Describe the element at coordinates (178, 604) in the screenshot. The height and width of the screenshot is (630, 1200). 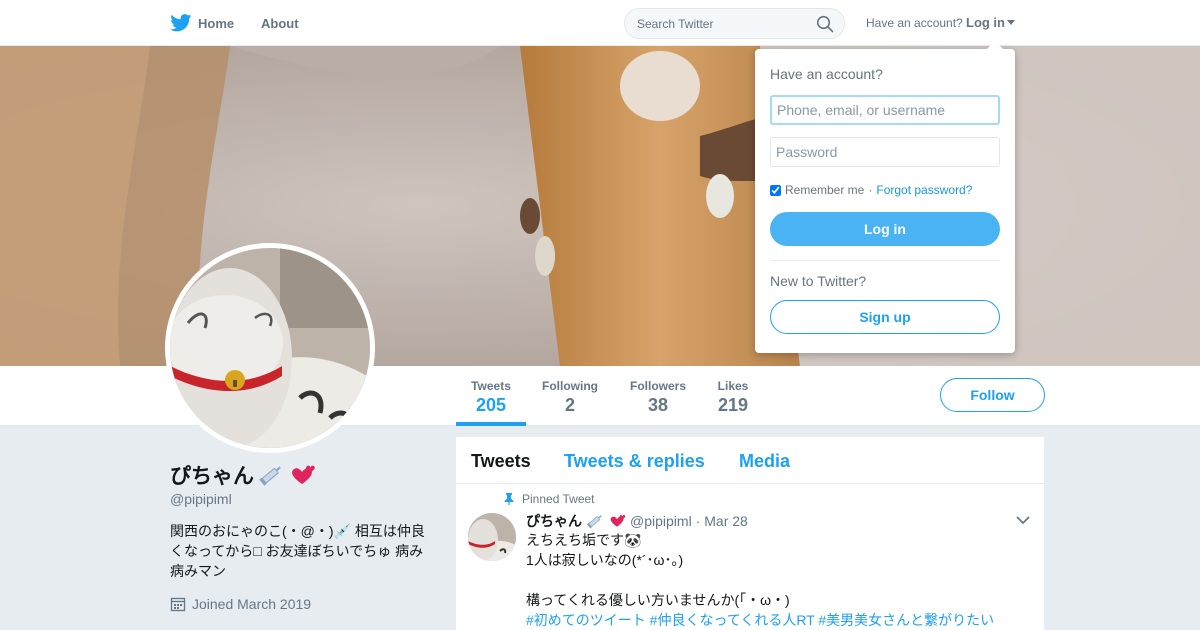
I see `calendar-icon` at that location.